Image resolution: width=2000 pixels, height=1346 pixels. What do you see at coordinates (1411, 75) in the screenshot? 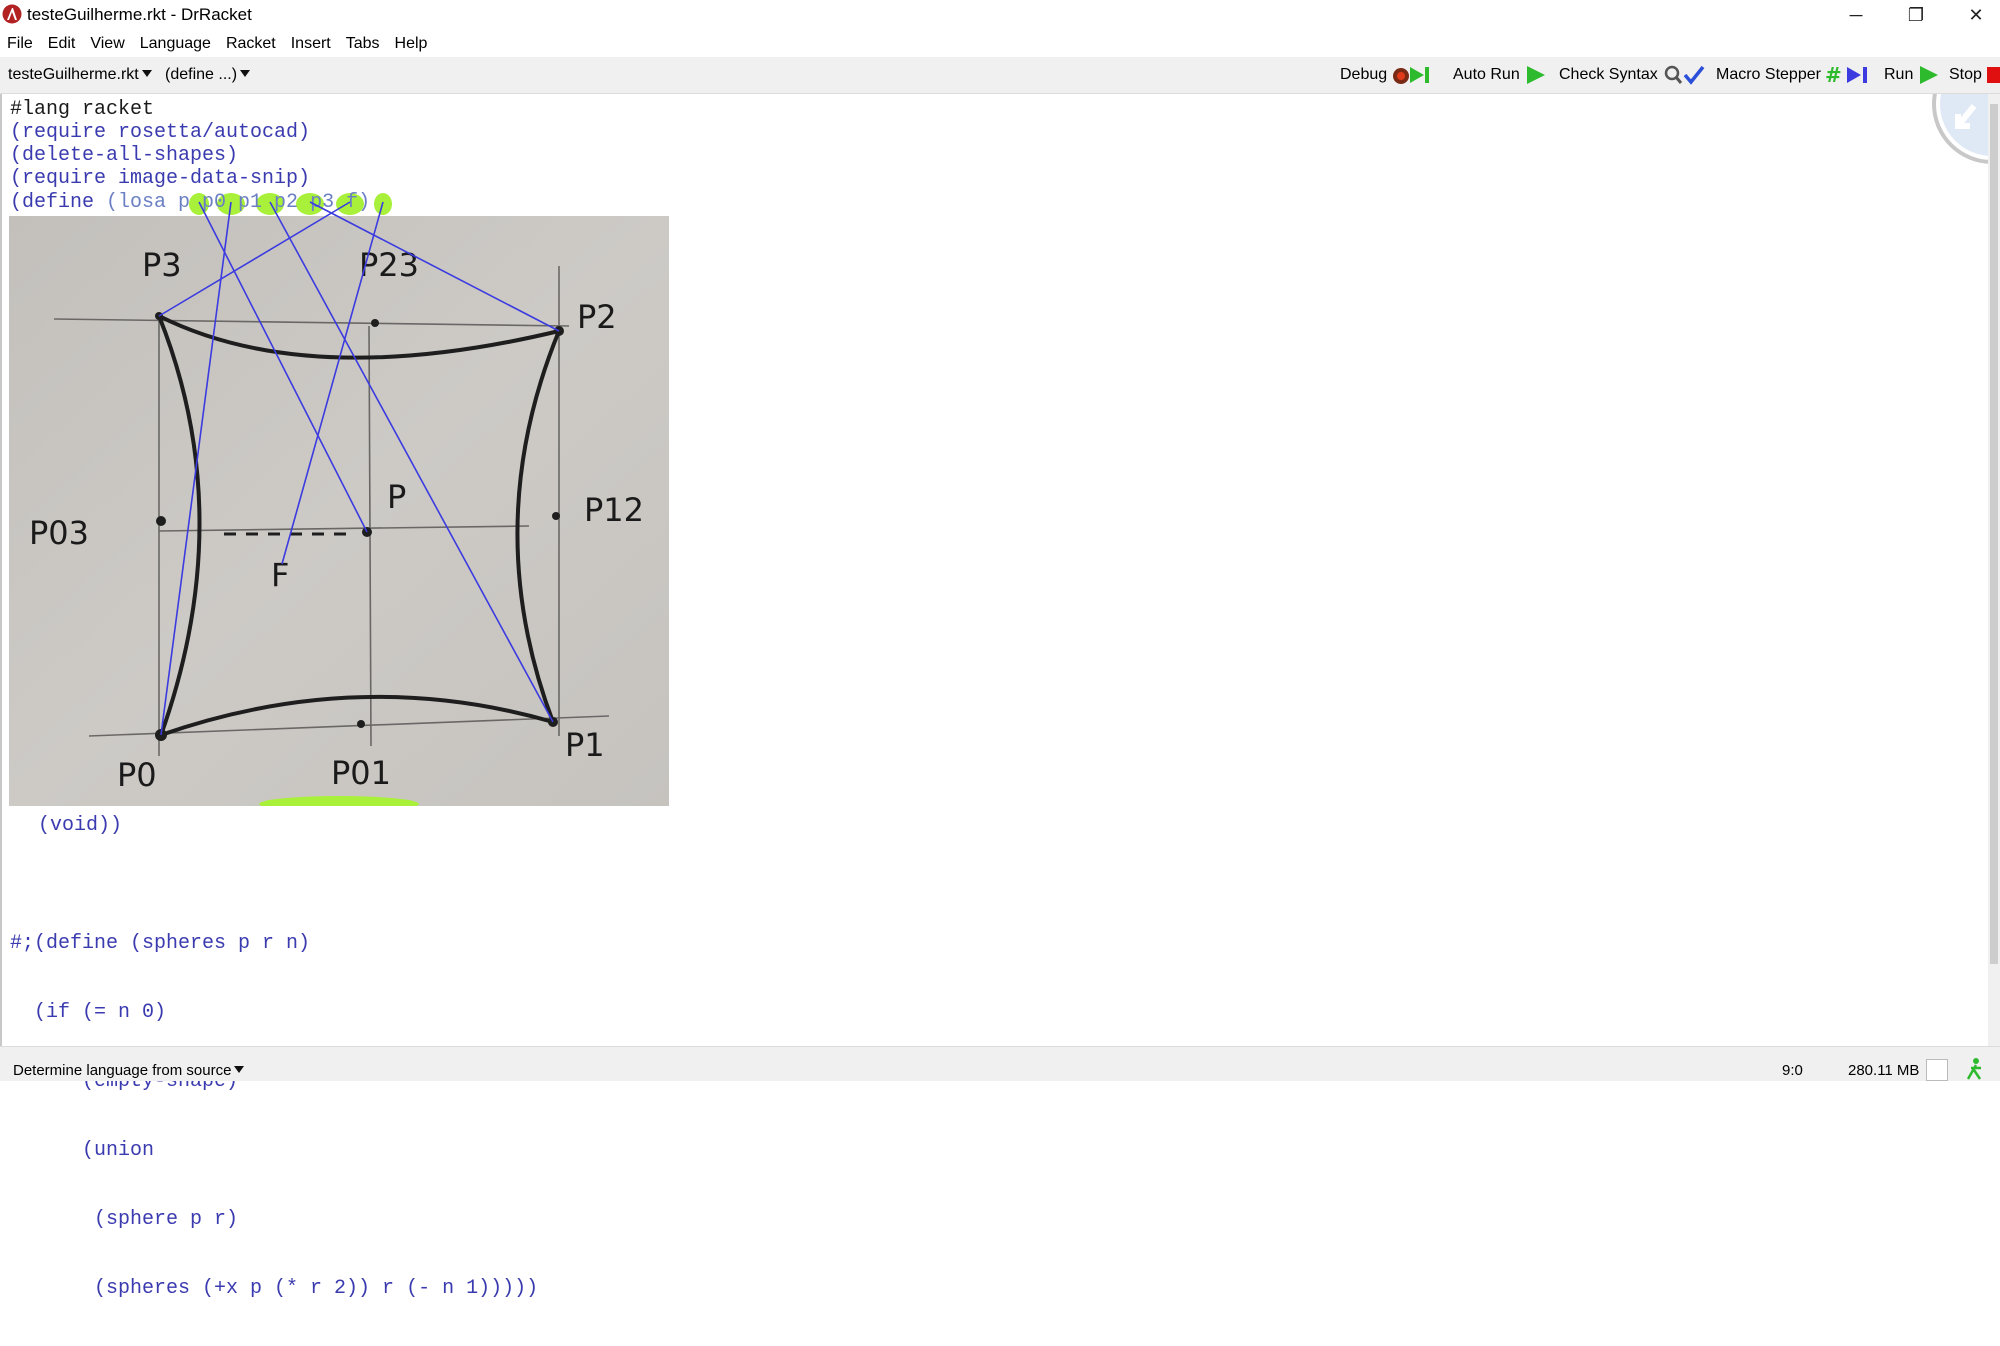
I see `debug-icon` at bounding box center [1411, 75].